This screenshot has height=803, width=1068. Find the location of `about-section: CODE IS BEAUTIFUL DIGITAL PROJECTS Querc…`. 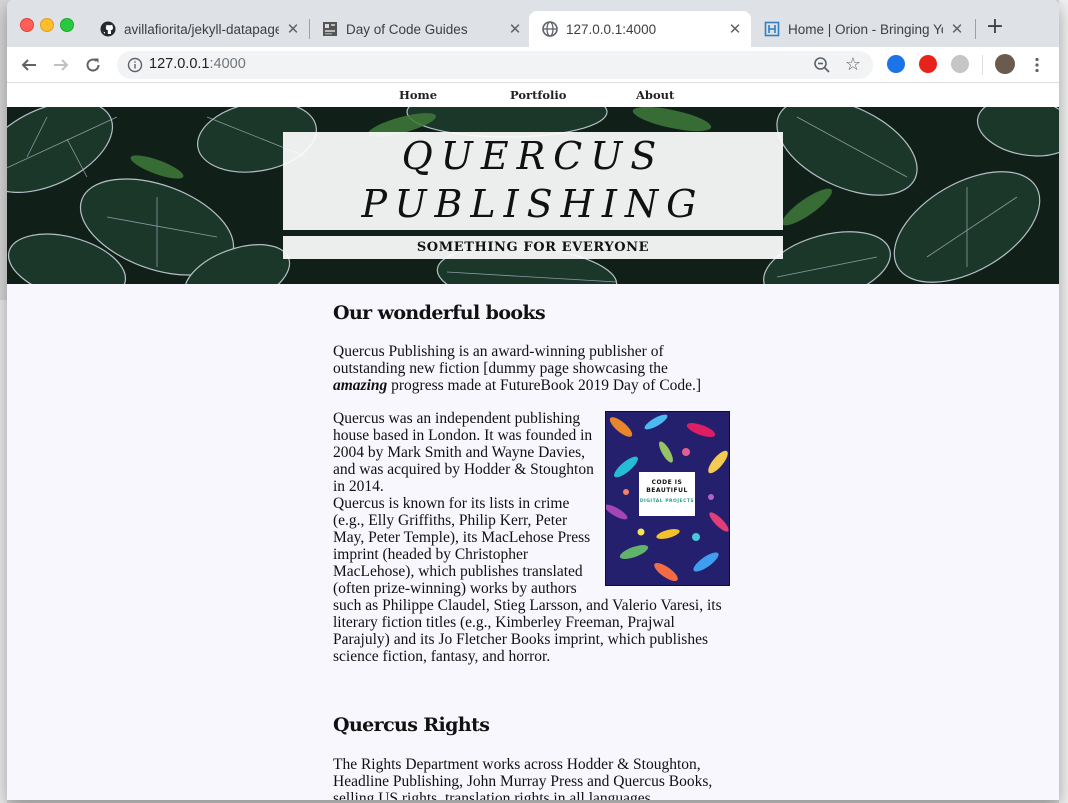

about-section: CODE IS BEAUTIFUL DIGITAL PROJECTS Querc… is located at coordinates (531, 537).